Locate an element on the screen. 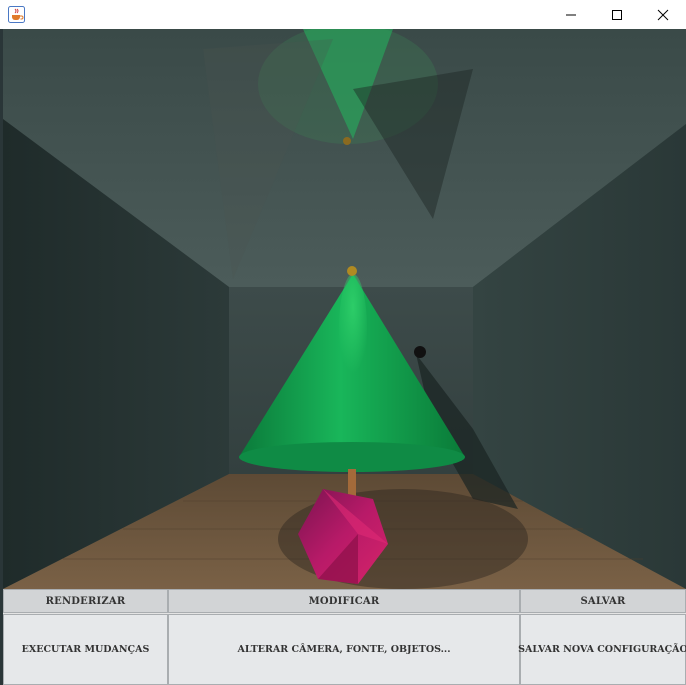 This screenshot has width=686, height=685. renderizar-column: RENDERIZAR EXECUTAR MUDANÇAS is located at coordinates (85, 637).